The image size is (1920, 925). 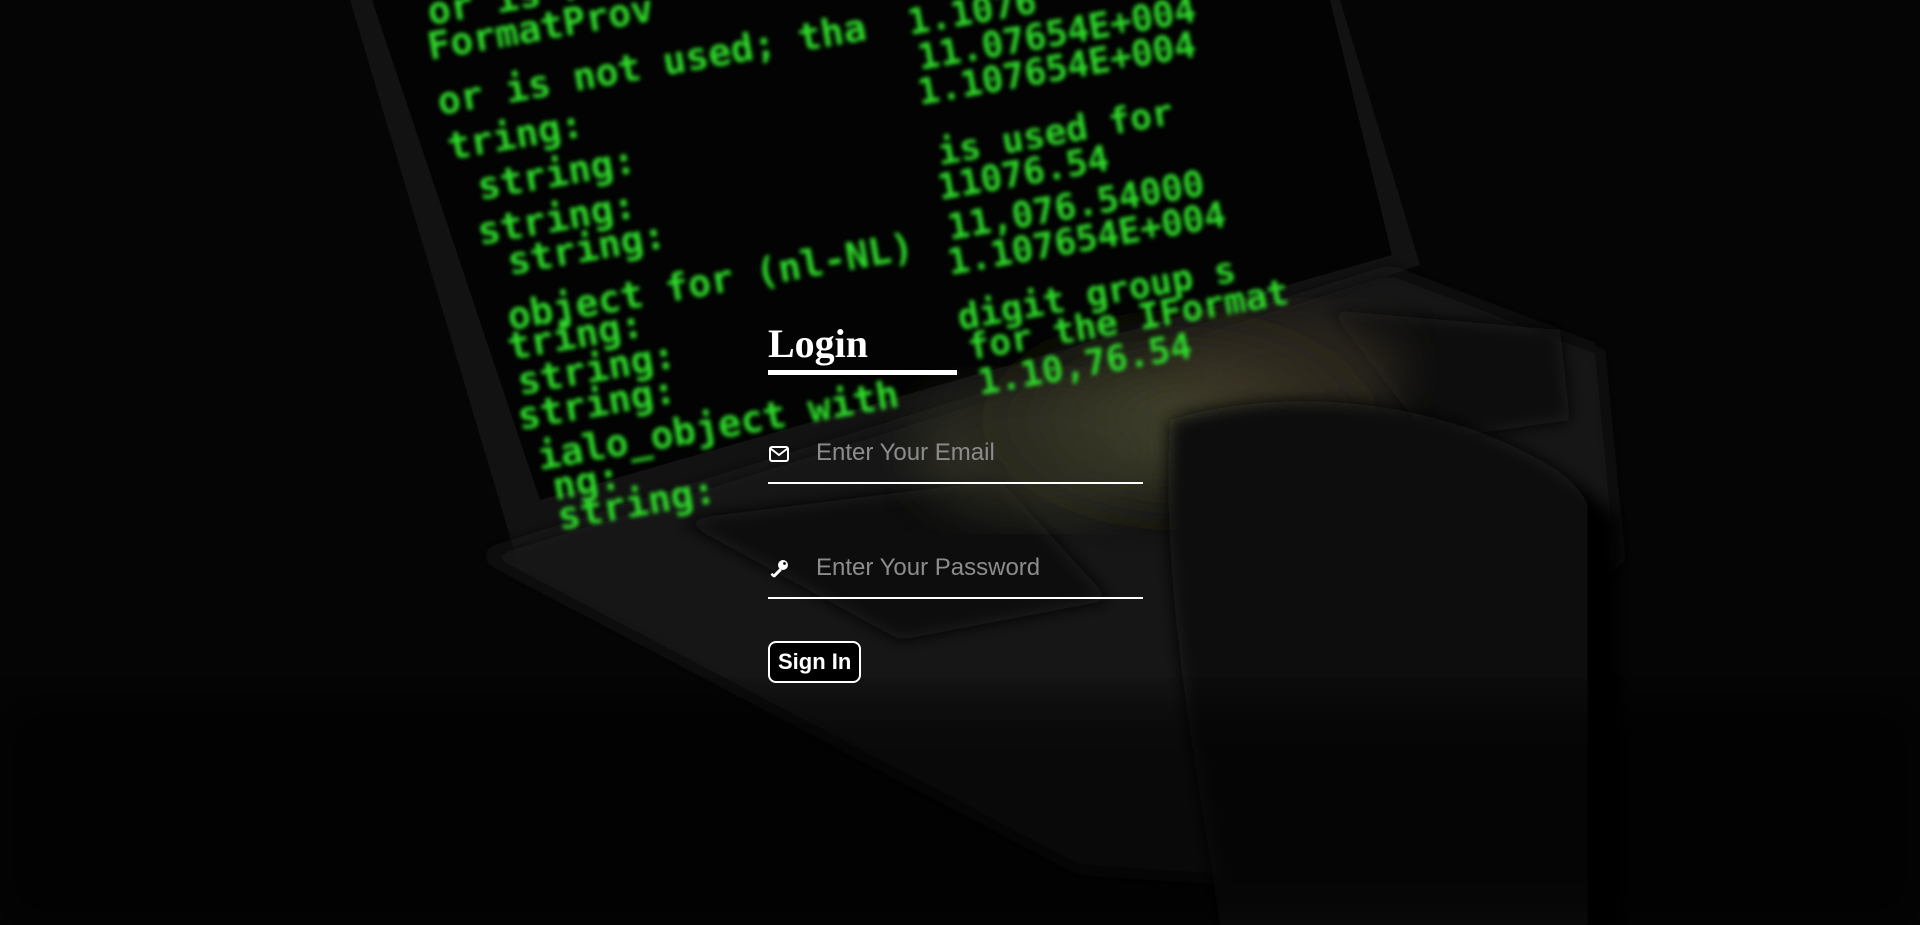 I want to click on email-input, so click(x=976, y=453).